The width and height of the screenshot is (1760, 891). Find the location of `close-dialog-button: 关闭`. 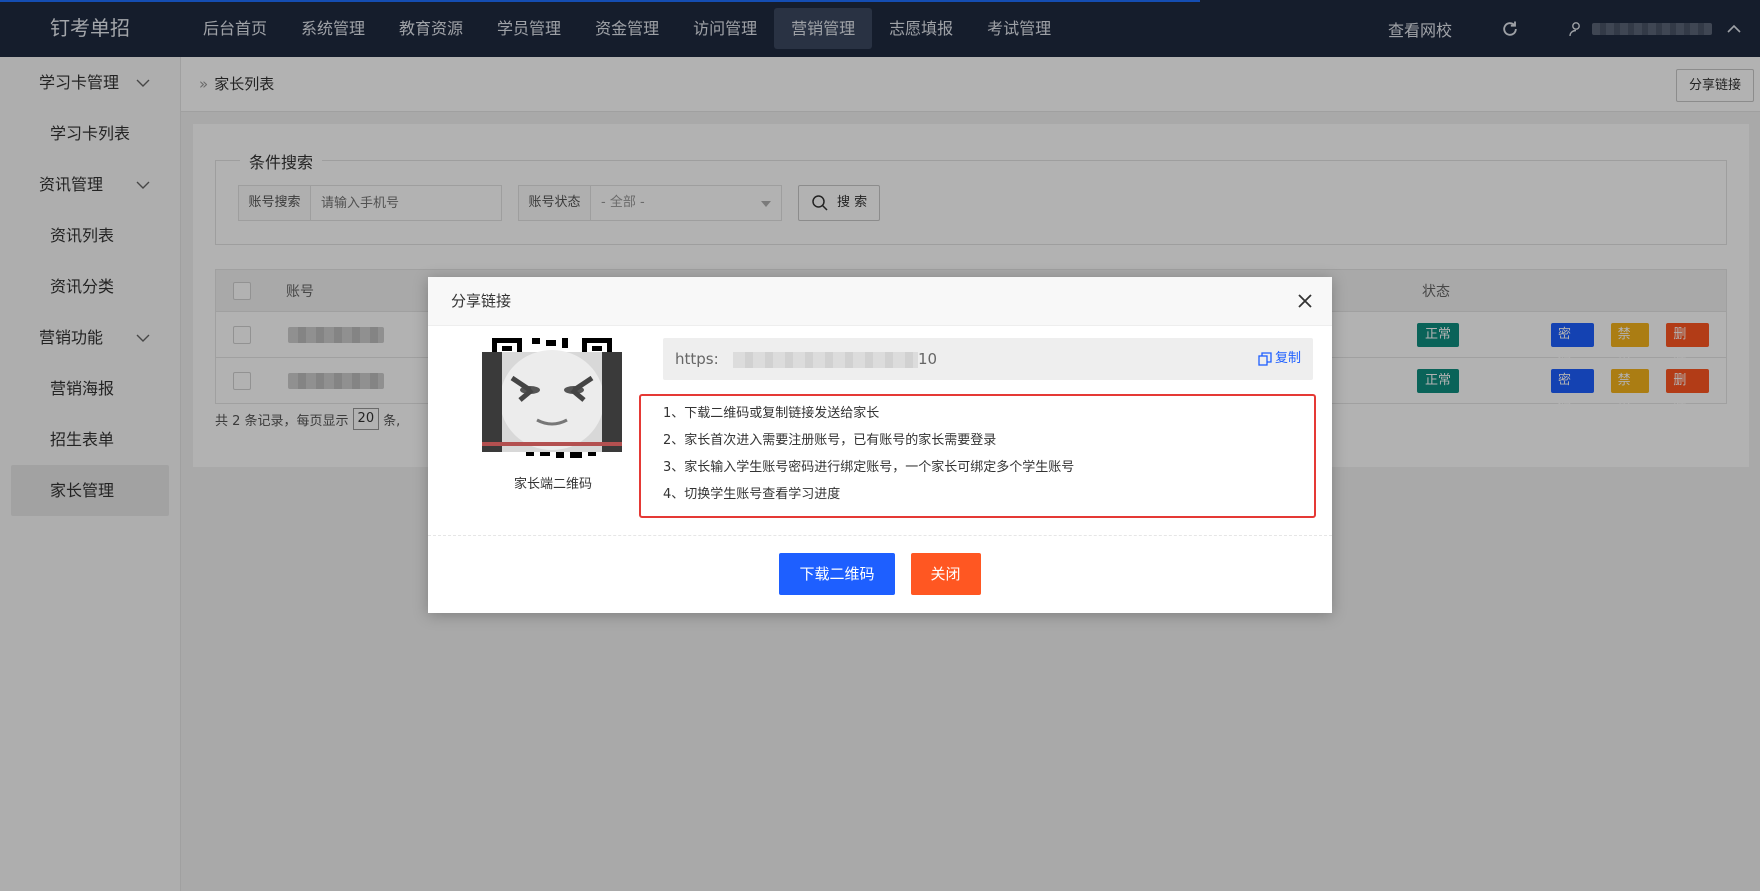

close-dialog-button: 关闭 is located at coordinates (945, 574).